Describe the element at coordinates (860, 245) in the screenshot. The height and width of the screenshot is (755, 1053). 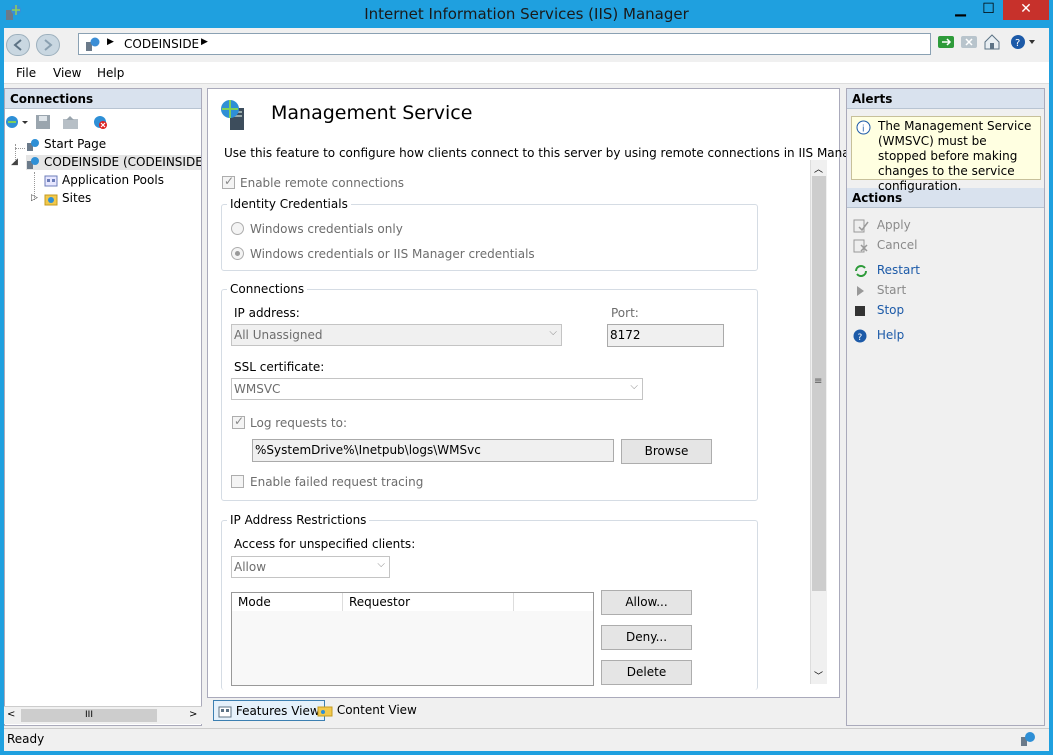
I see `cancel-icon` at that location.